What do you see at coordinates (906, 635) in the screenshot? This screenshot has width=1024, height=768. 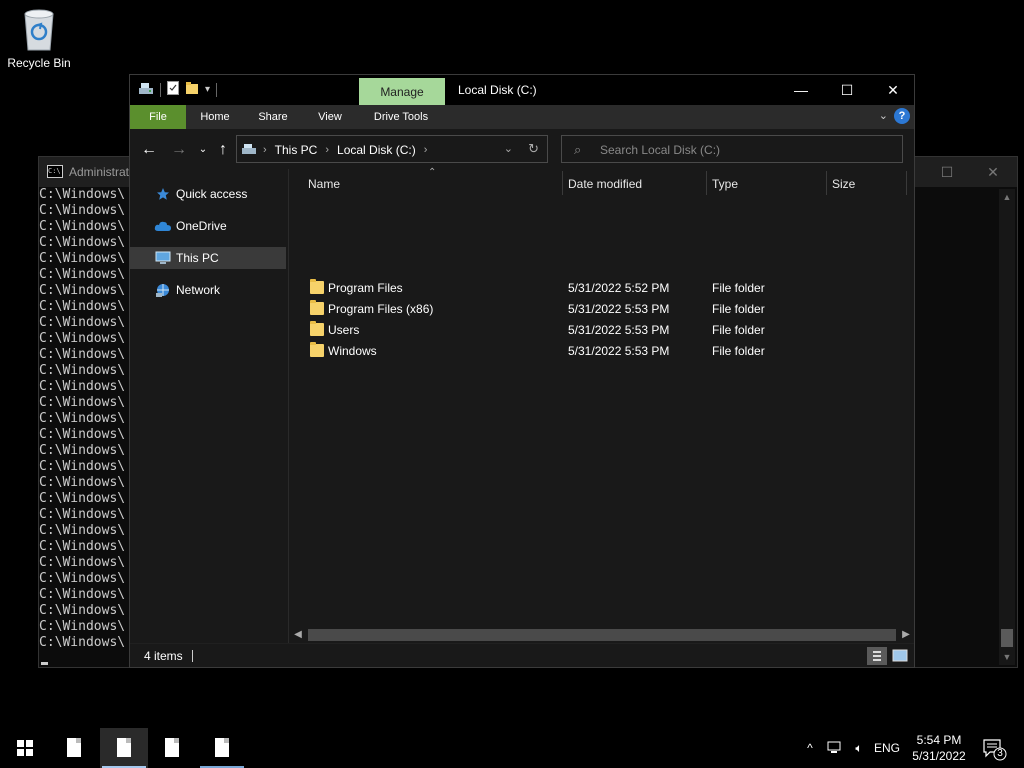 I see `scroll-right-icon: ▶` at bounding box center [906, 635].